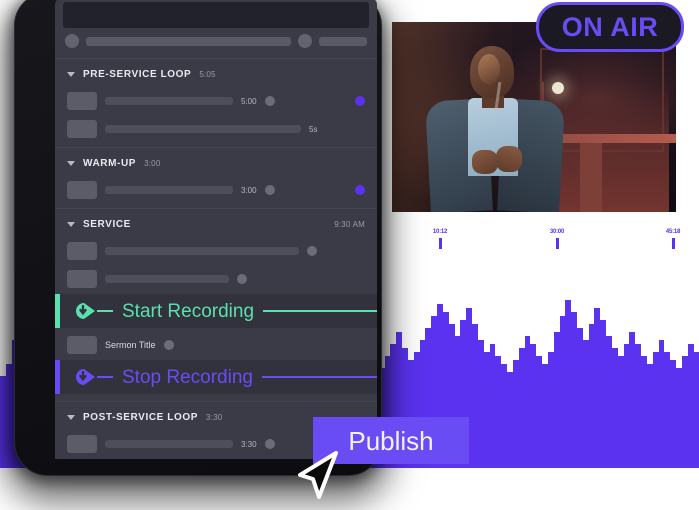  Describe the element at coordinates (216, 224) in the screenshot. I see `section-service: SERVICE 9:30 AM` at that location.